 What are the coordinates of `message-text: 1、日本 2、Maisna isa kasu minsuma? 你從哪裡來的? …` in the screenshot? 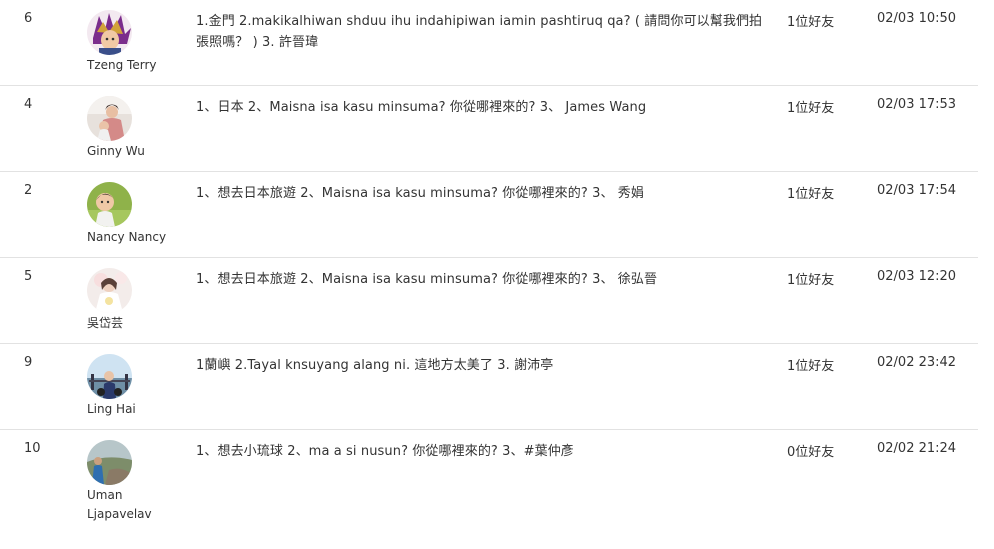 It's located at (421, 107).